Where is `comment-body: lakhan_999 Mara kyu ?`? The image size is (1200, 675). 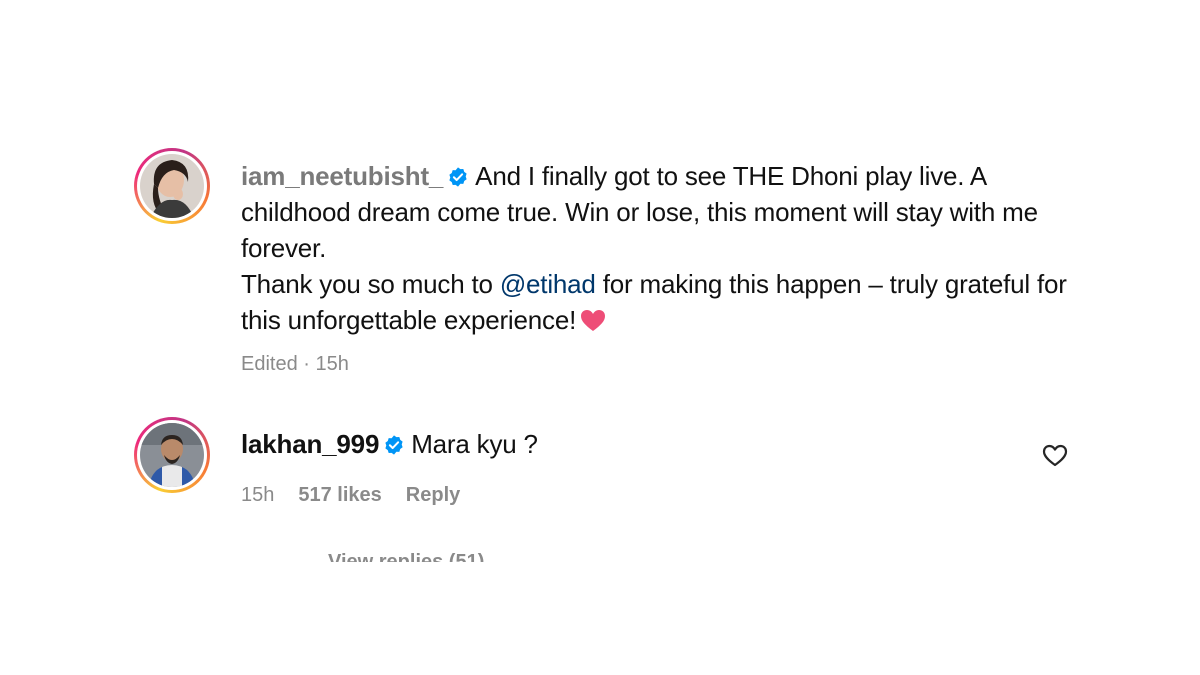 comment-body: lakhan_999 Mara kyu ? is located at coordinates (621, 444).